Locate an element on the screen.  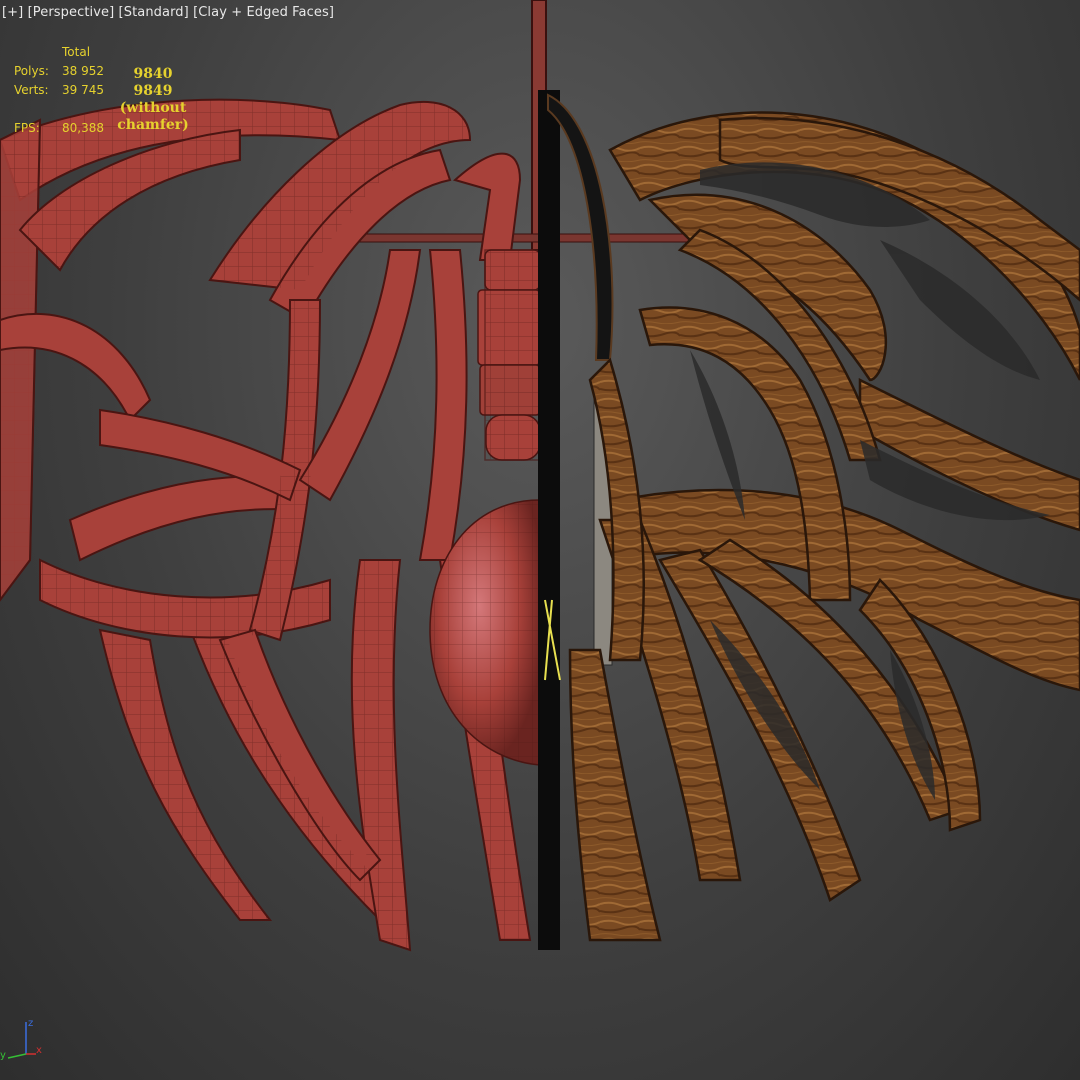
poly-count-annotation: 9840 9849 (without chamfer) is located at coordinates (153, 100).